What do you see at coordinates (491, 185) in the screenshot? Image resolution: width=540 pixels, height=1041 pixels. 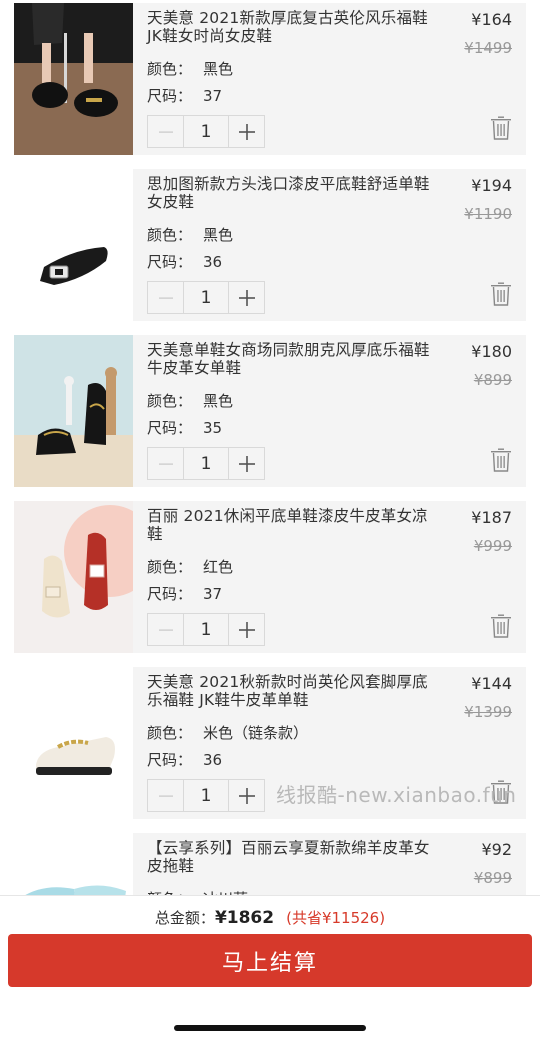 I see `product-price: ¥194` at bounding box center [491, 185].